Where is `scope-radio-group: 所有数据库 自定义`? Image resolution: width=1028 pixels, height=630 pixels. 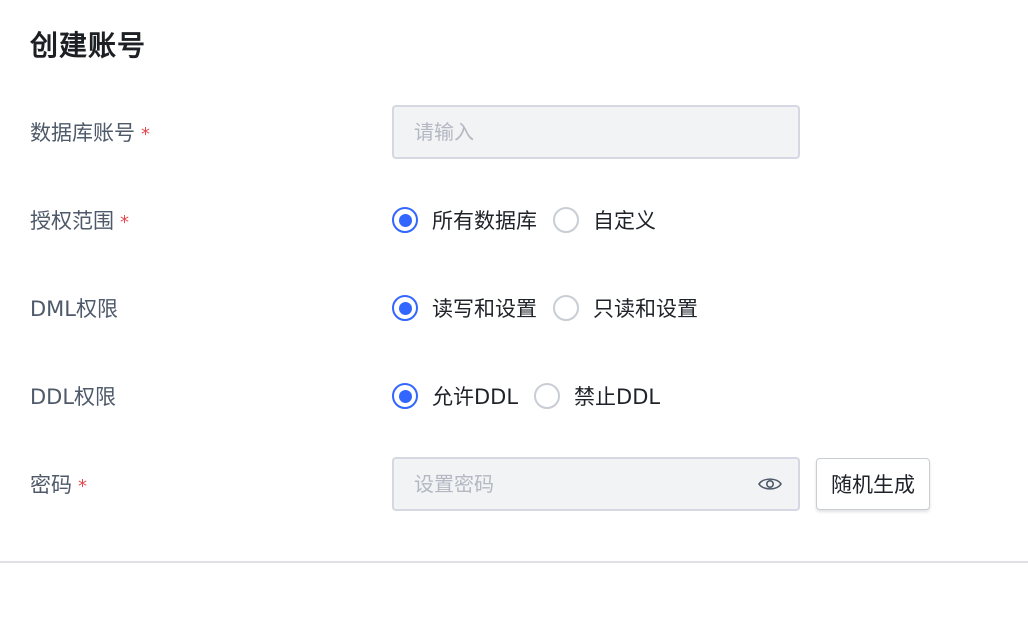
scope-radio-group: 所有数据库 自定义 is located at coordinates (532, 220).